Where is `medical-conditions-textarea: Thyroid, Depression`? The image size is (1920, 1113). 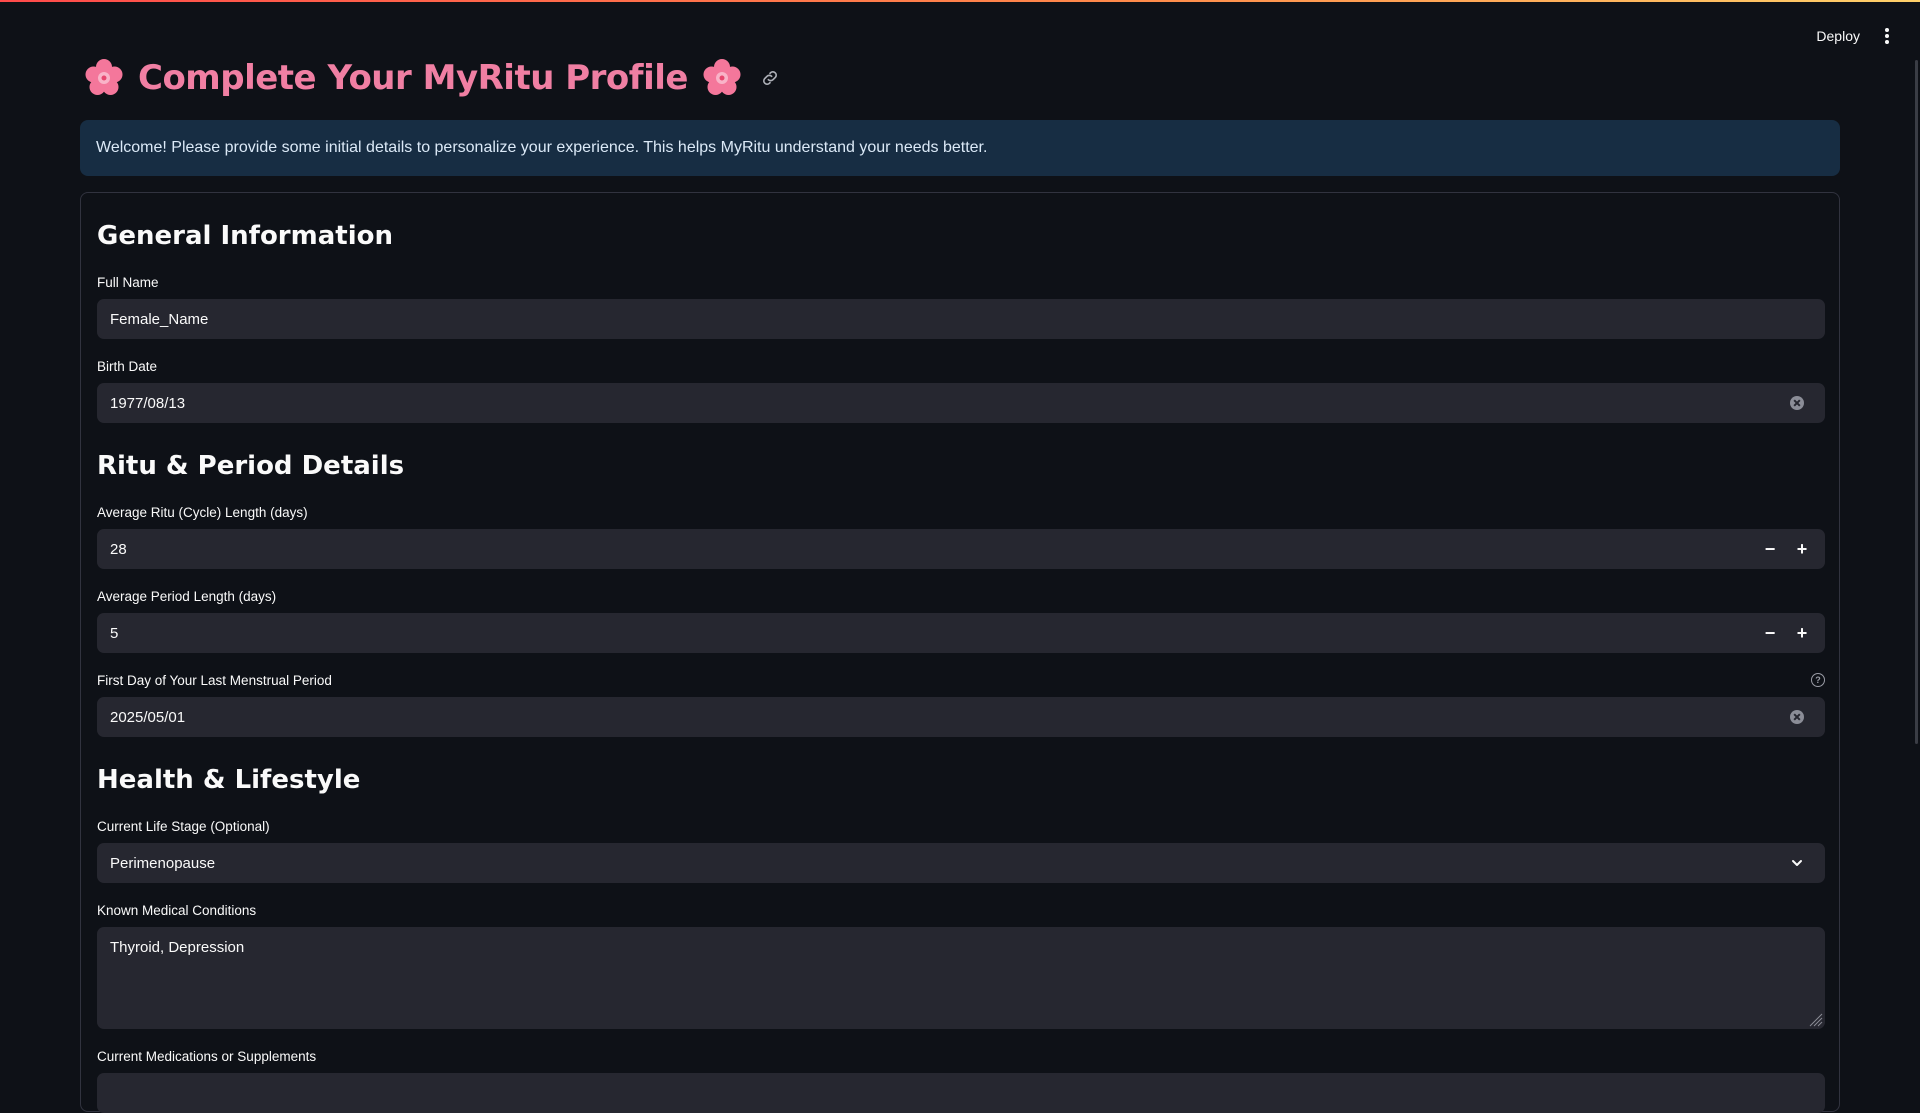
medical-conditions-textarea: Thyroid, Depression is located at coordinates (961, 978).